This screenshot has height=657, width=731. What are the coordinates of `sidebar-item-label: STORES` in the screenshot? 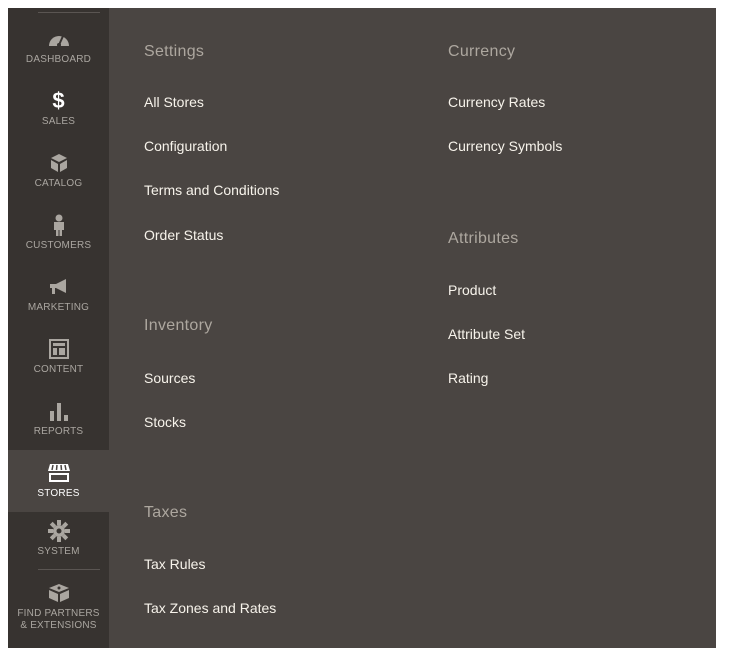 It's located at (58, 493).